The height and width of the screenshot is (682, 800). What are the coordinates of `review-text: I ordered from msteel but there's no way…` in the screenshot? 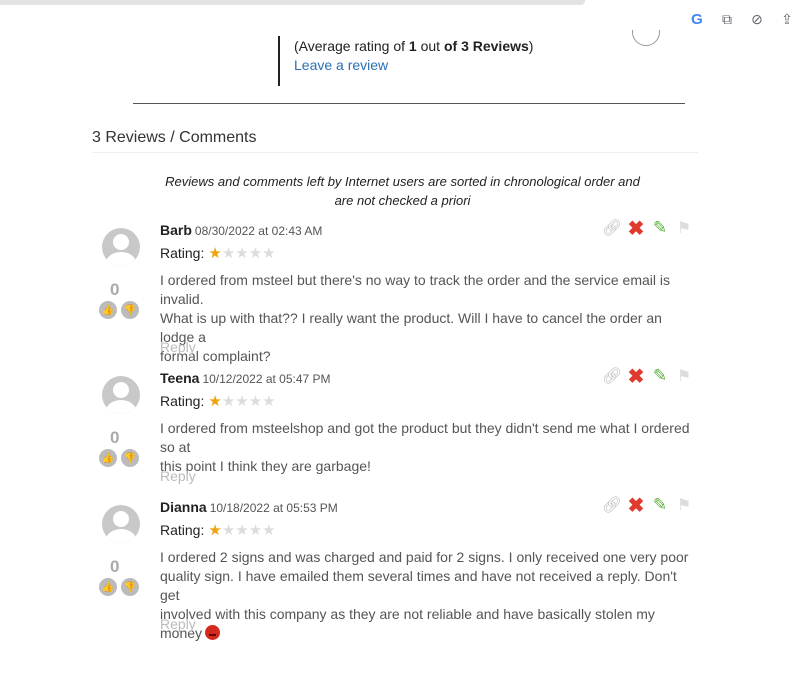 It's located at (415, 318).